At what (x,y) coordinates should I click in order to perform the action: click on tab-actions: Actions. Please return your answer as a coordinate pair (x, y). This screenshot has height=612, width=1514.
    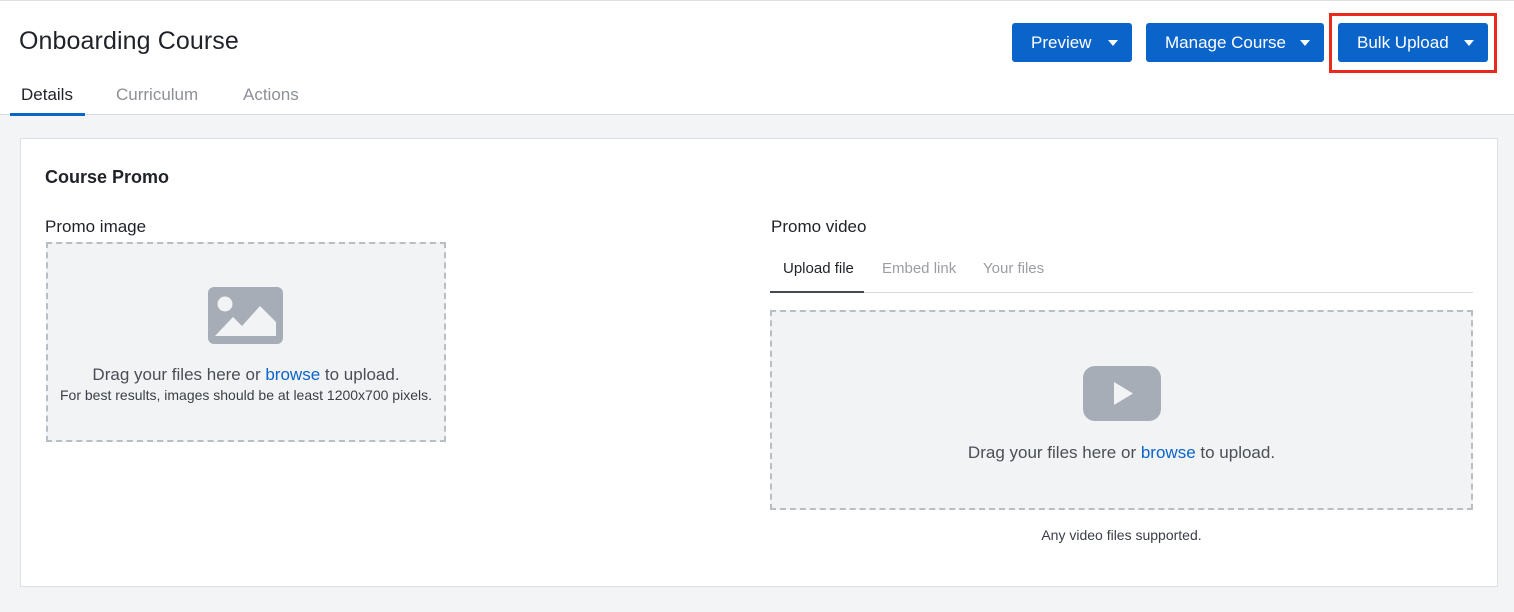
    Looking at the image, I should click on (271, 95).